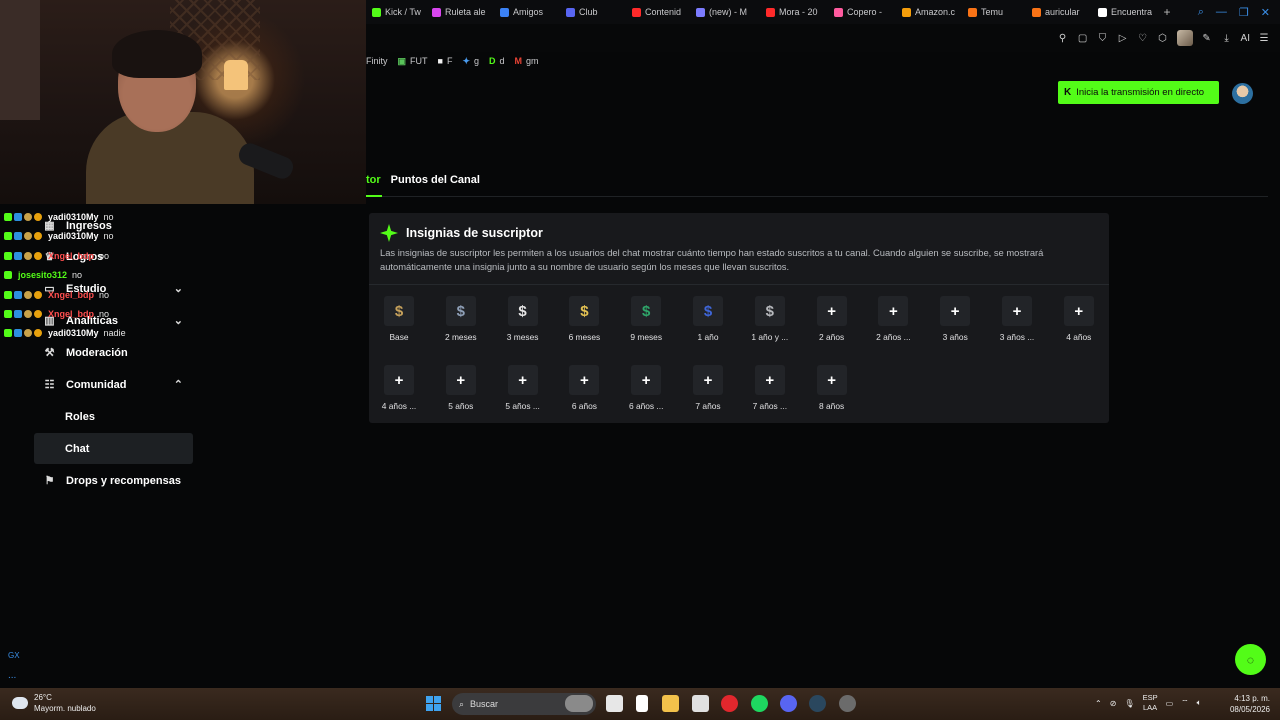  Describe the element at coordinates (527, 61) in the screenshot. I see `bookmark-item: Mgm` at that location.